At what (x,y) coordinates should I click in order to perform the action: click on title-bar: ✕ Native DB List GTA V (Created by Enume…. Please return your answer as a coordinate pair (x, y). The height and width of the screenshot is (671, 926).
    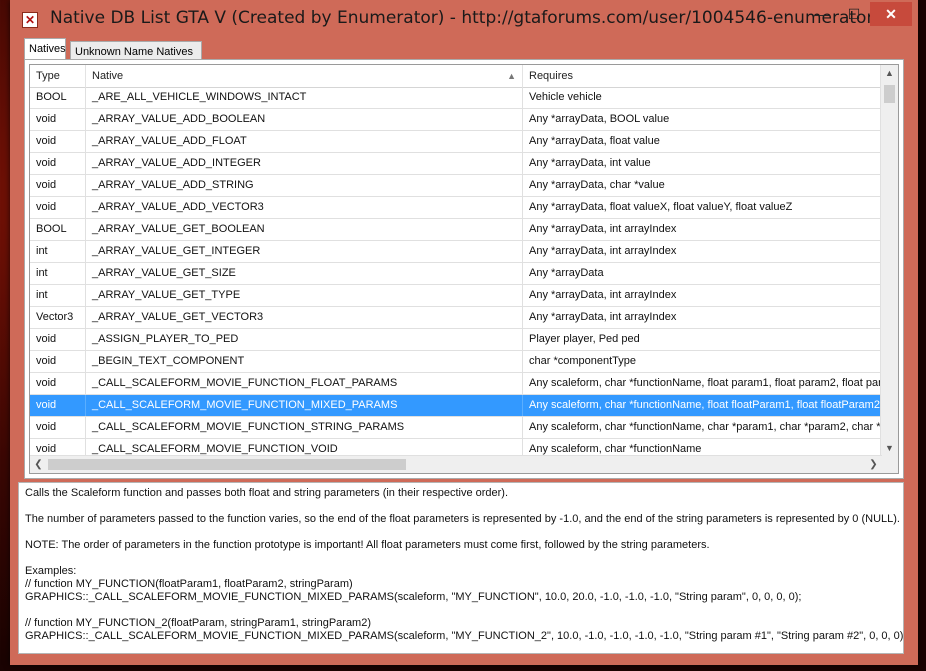
    Looking at the image, I should click on (464, 19).